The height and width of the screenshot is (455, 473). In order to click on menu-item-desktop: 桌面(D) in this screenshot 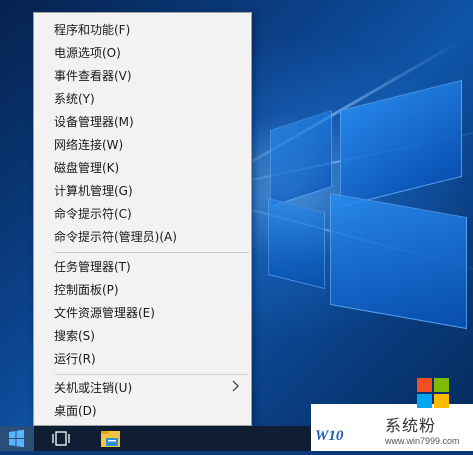, I will do `click(75, 411)`.